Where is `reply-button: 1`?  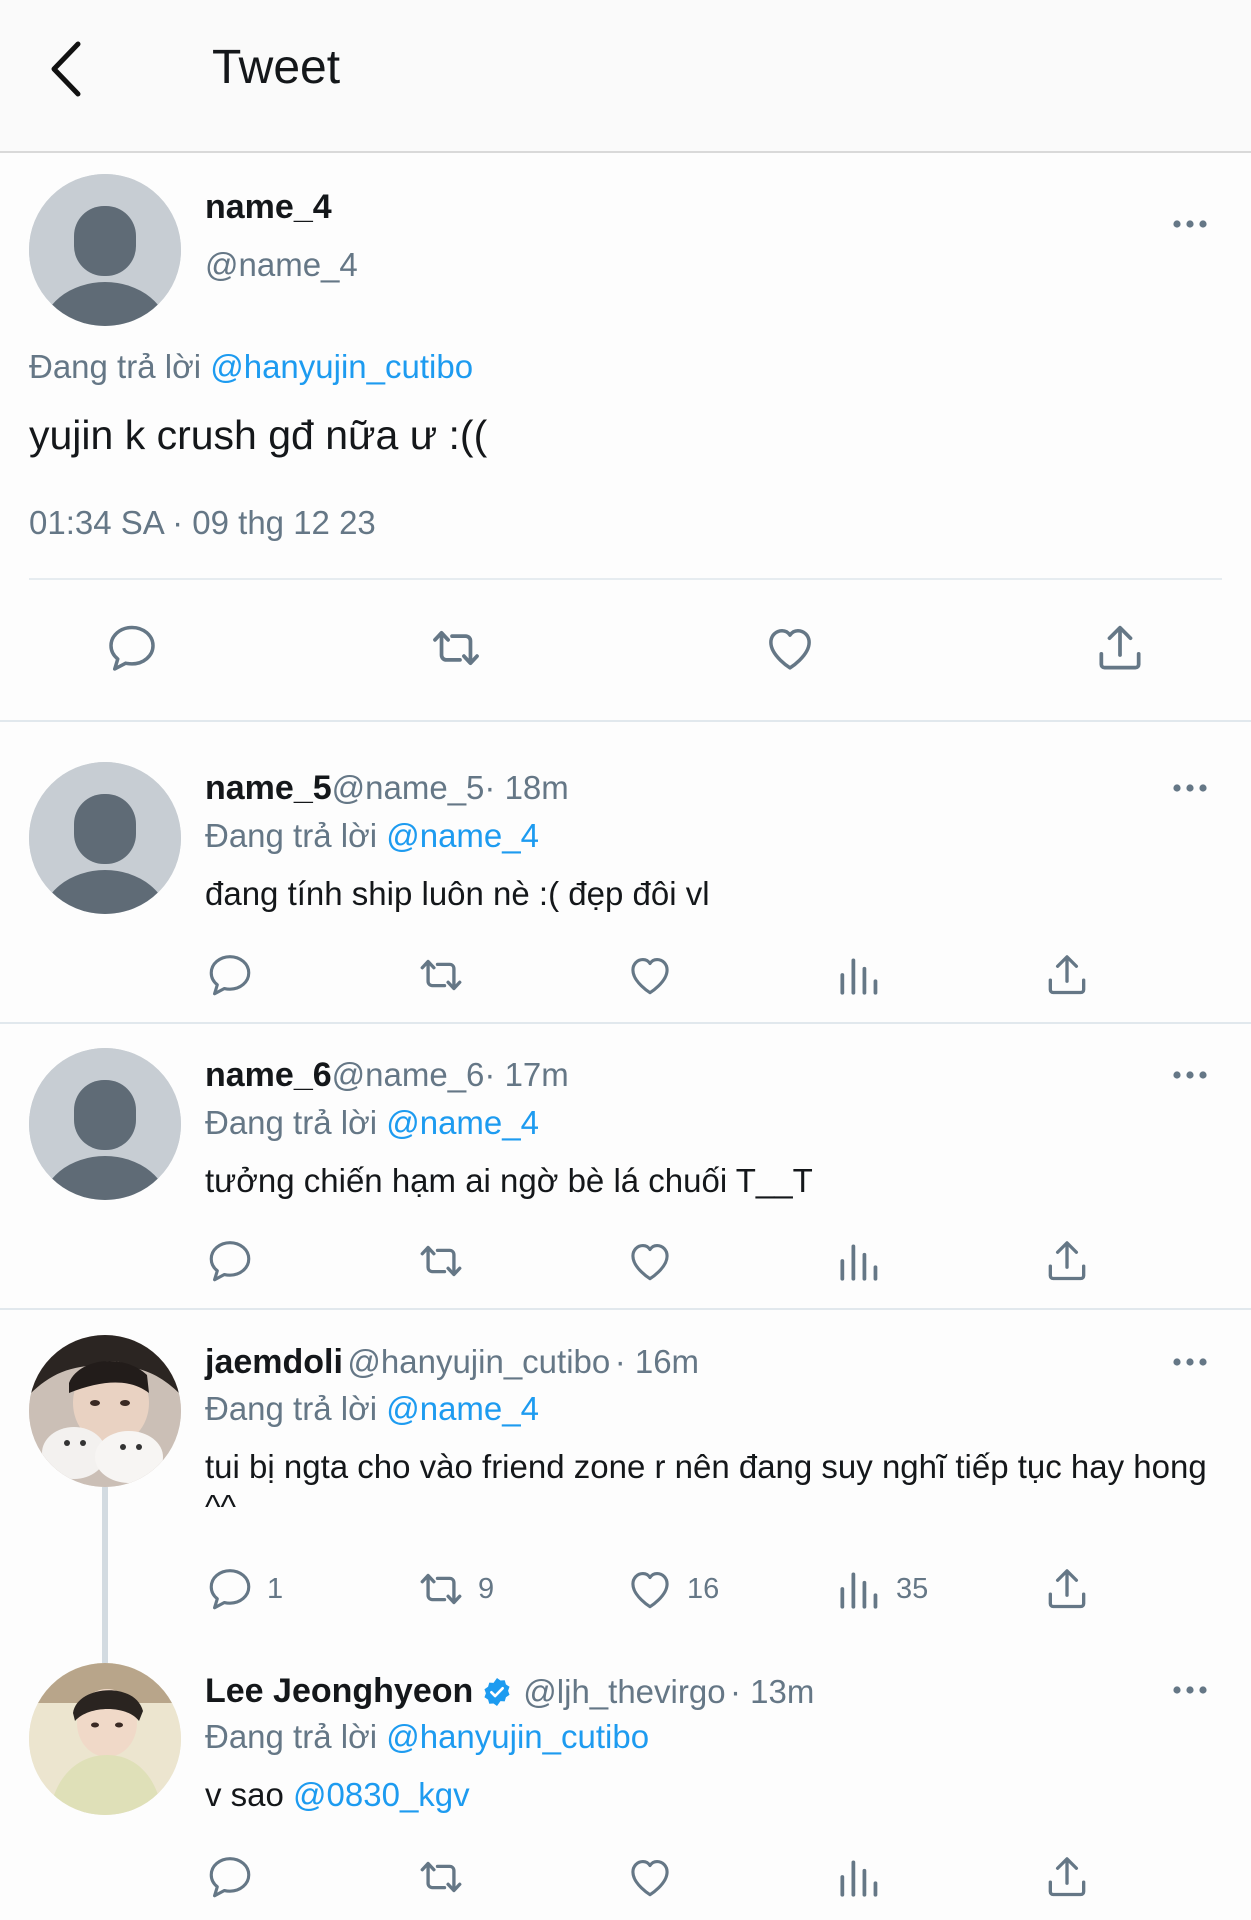 reply-button: 1 is located at coordinates (244, 1589).